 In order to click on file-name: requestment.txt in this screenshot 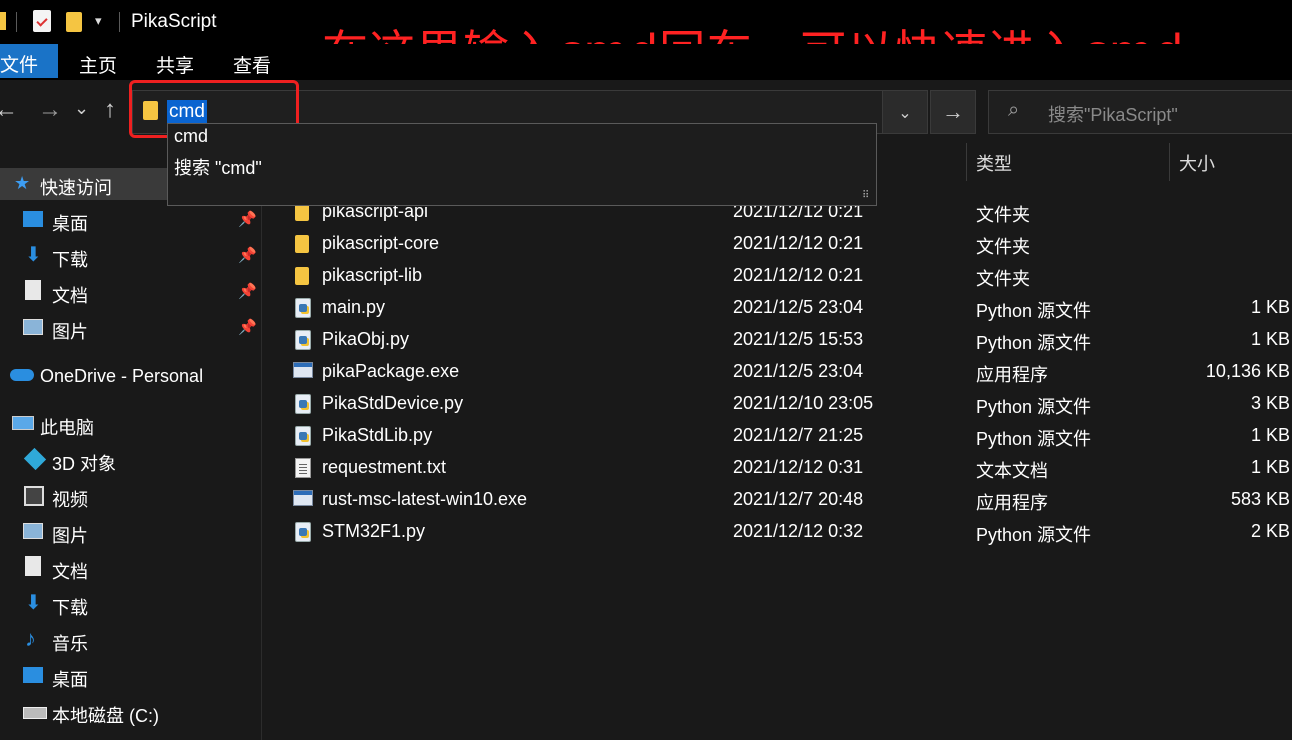, I will do `click(384, 467)`.